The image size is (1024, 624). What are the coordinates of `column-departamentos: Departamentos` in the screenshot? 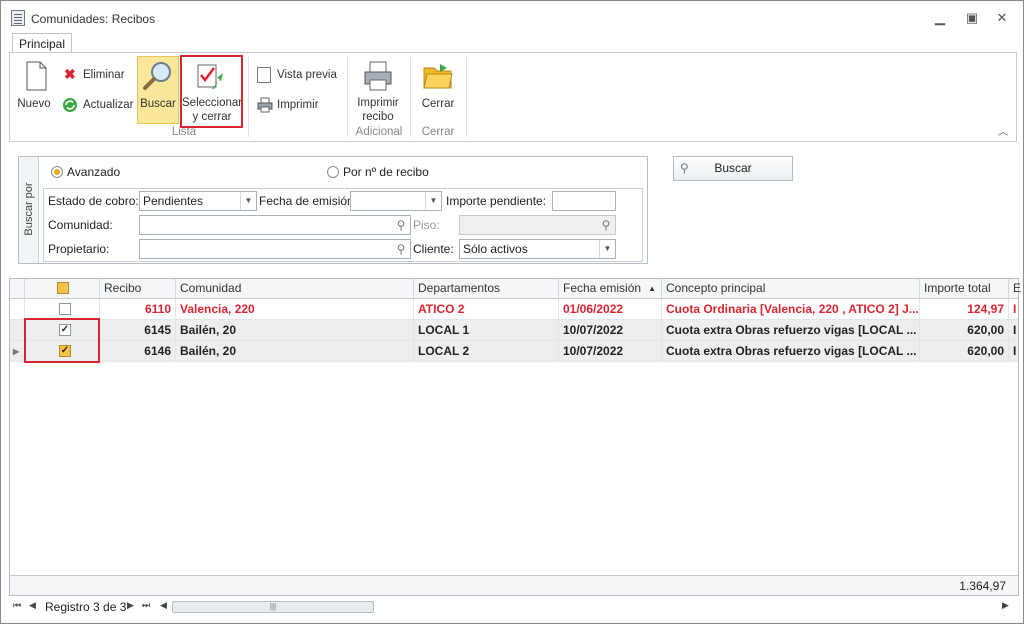 It's located at (486, 289).